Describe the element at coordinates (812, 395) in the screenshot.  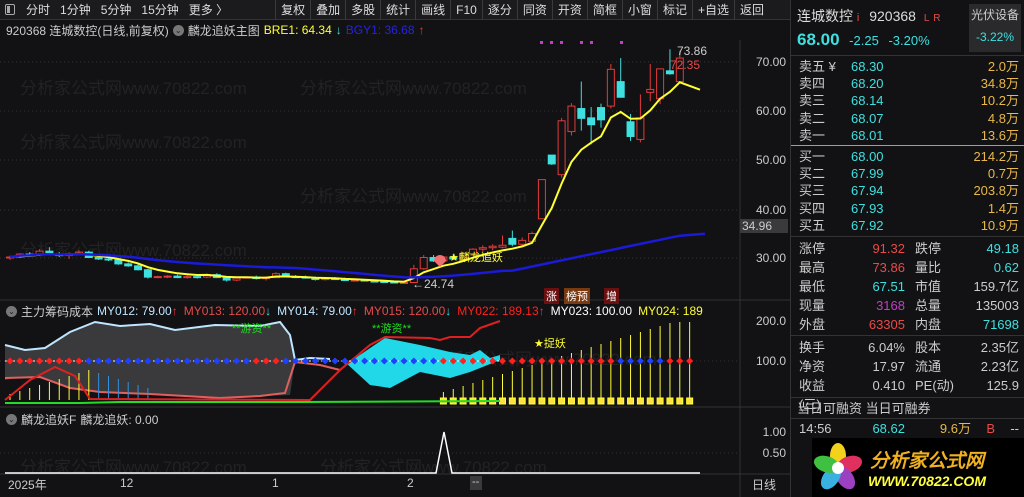
I see `stat-label: 收益(三)` at that location.